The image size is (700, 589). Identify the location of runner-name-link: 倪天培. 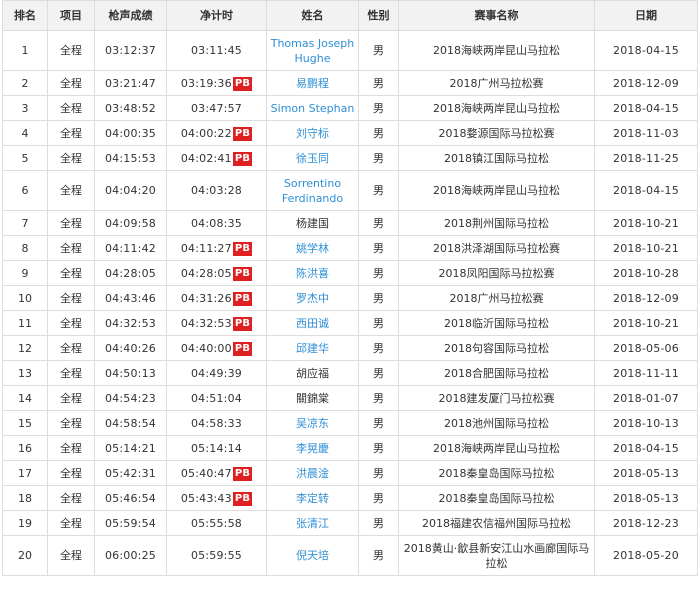
(312, 555).